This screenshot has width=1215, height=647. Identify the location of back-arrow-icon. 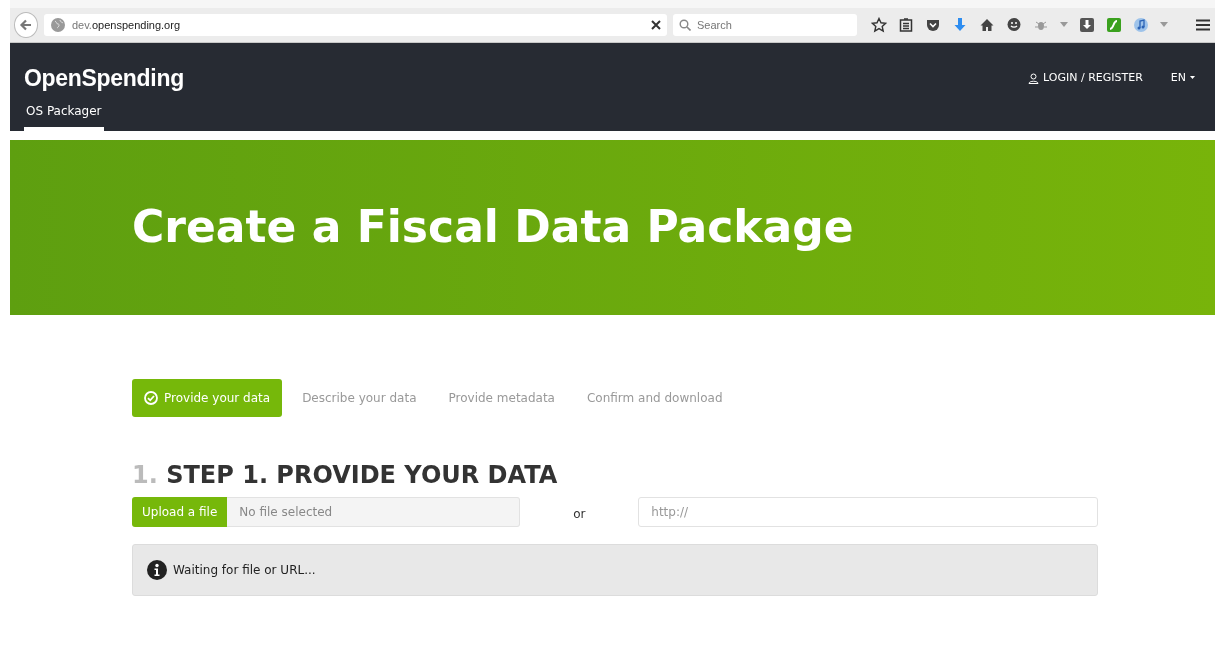
(25, 25).